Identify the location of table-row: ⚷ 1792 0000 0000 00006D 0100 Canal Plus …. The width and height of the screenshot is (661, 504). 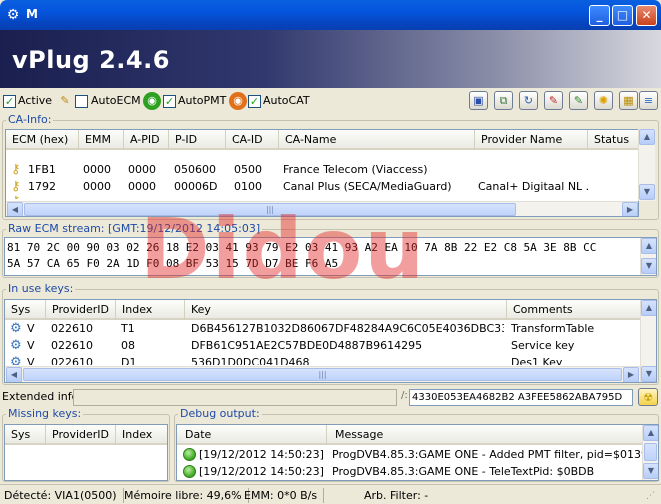
(322, 186).